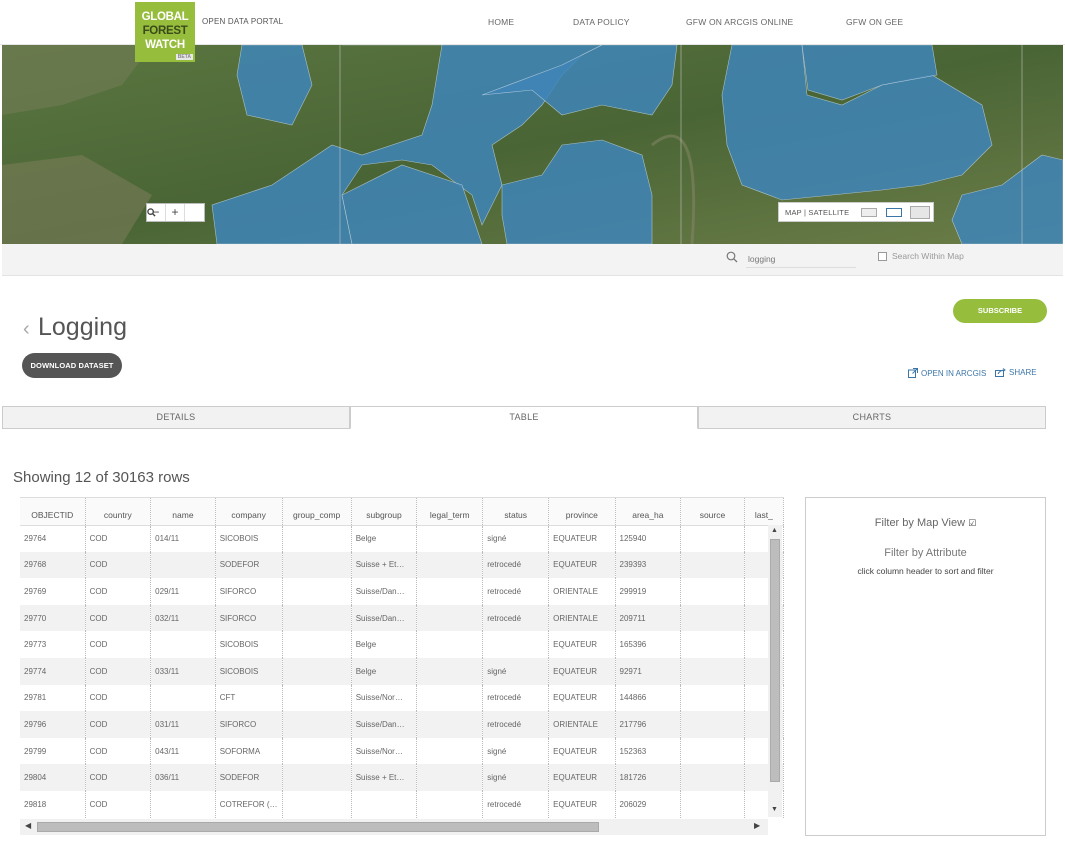 This screenshot has height=862, width=1065. I want to click on table-cell: 29769, so click(53, 591).